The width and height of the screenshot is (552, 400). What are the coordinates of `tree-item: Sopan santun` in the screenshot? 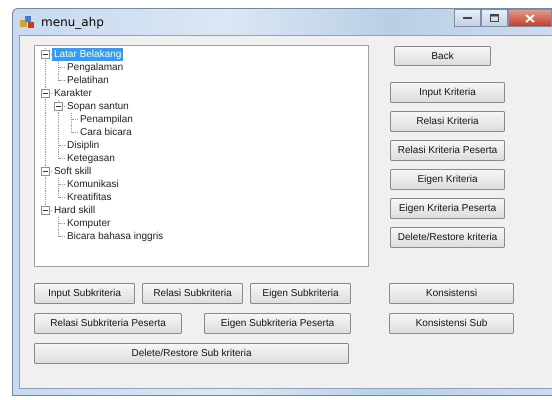 It's located at (98, 106).